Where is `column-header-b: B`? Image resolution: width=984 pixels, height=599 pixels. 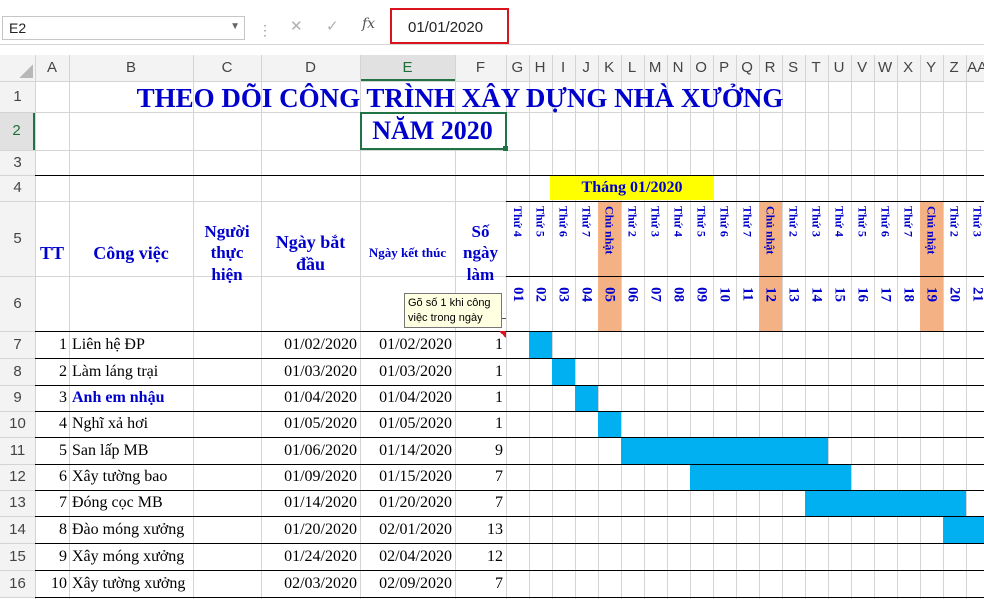 column-header-b: B is located at coordinates (131, 68).